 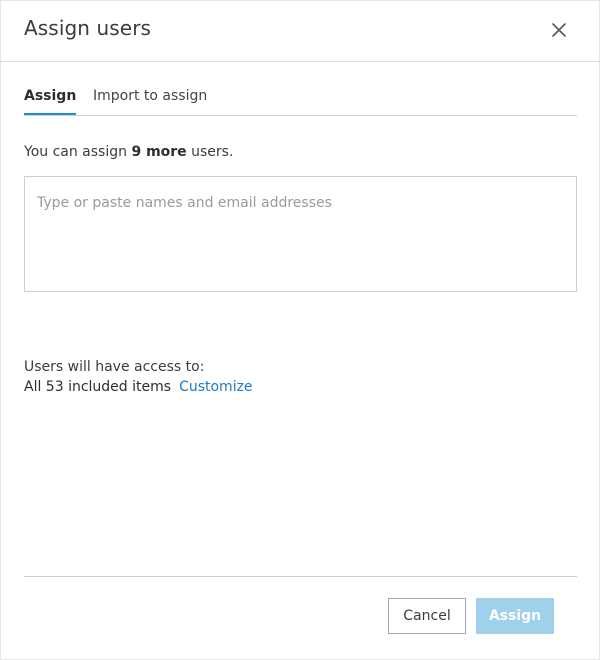 What do you see at coordinates (150, 100) in the screenshot?
I see `tab-import-to-assign: Import to assign` at bounding box center [150, 100].